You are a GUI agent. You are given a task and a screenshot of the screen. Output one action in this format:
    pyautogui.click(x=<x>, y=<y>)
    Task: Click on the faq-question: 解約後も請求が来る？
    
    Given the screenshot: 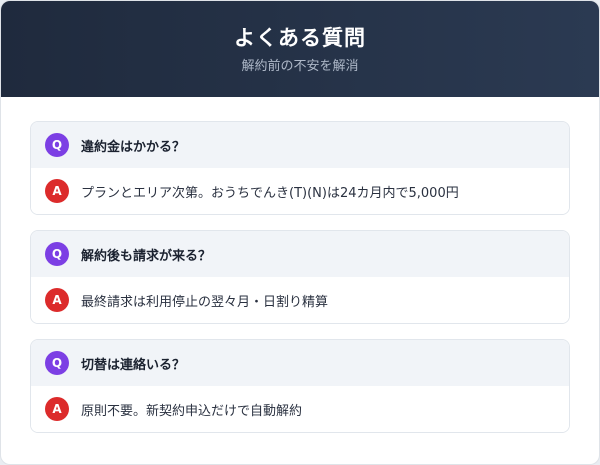 What is the action you would take?
    pyautogui.click(x=146, y=256)
    